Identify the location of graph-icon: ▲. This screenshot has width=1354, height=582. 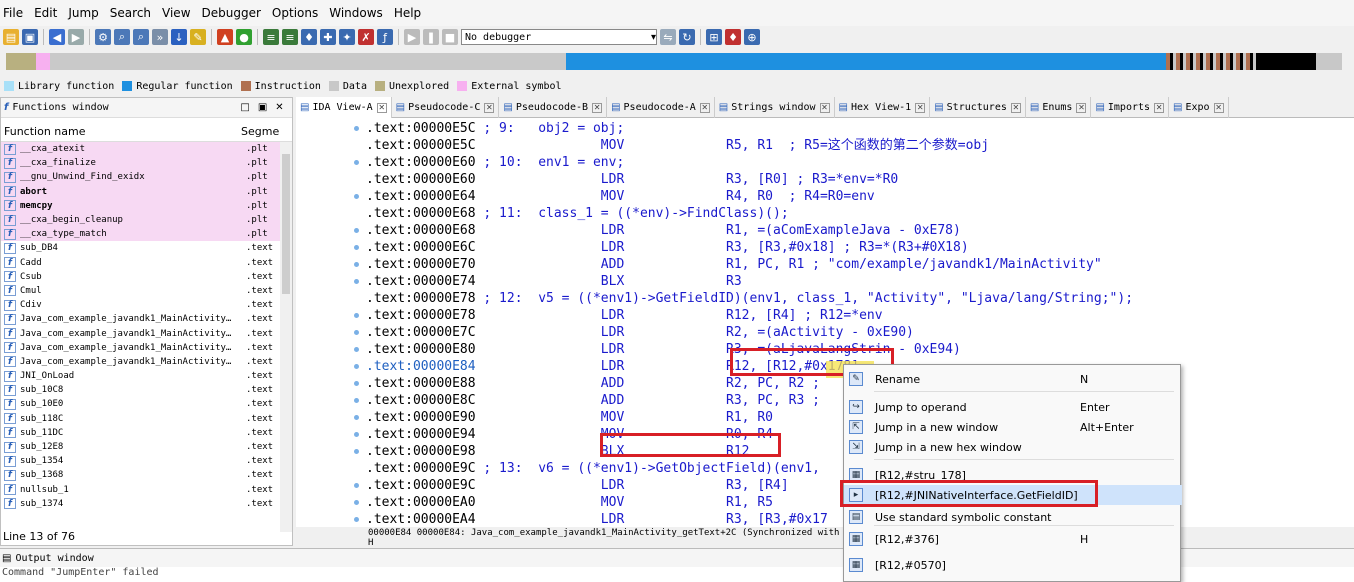
(225, 37).